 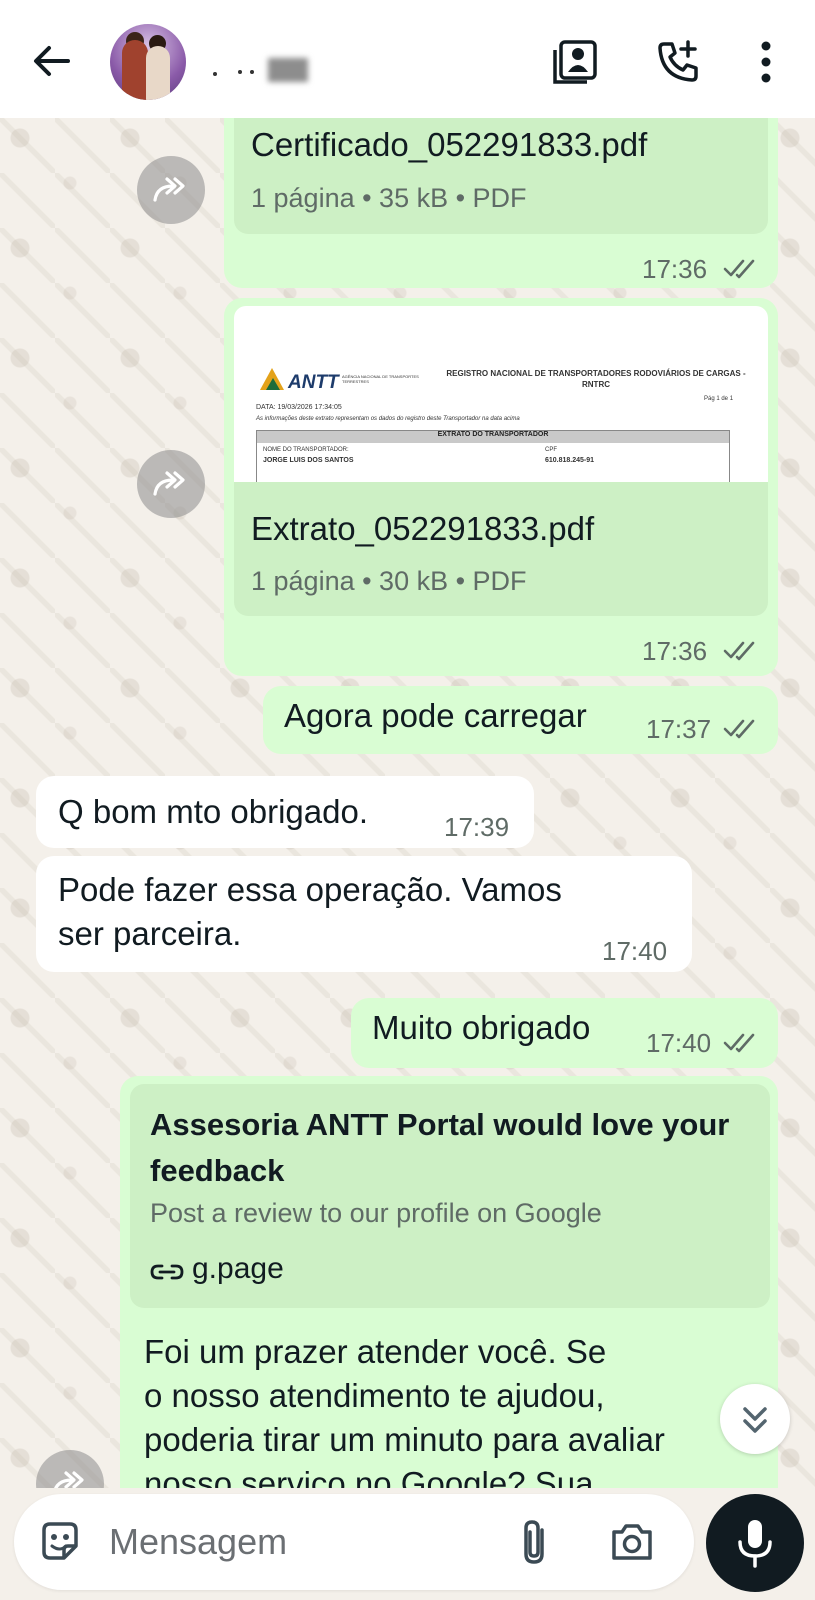 I want to click on message-text: Q bom mto obrigado., so click(x=213, y=811).